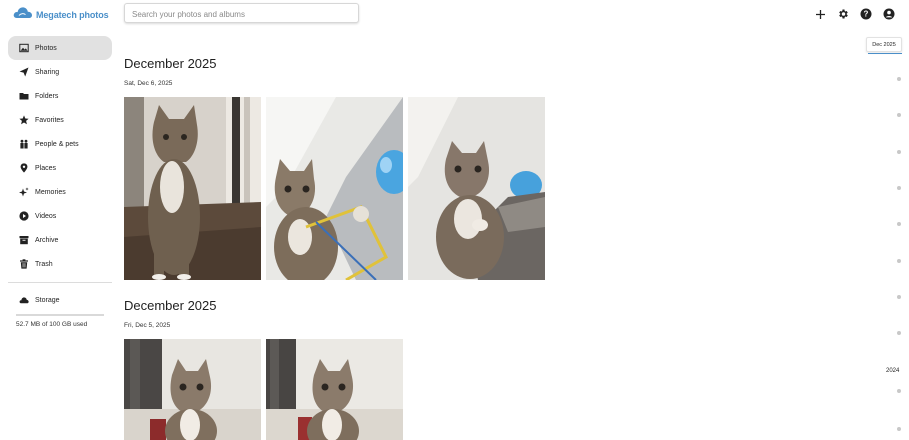 The height and width of the screenshot is (440, 909). What do you see at coordinates (57, 144) in the screenshot?
I see `sidebar-item-label: People & pets` at bounding box center [57, 144].